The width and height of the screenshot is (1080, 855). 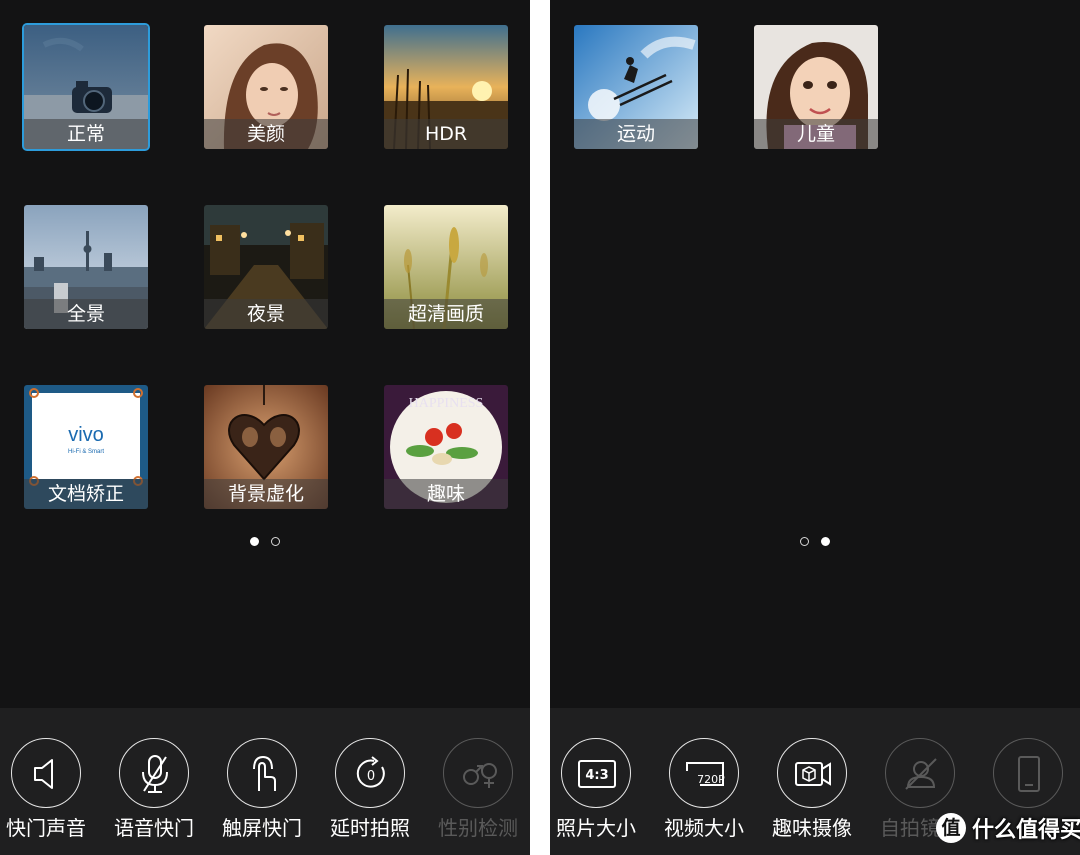 What do you see at coordinates (266, 494) in the screenshot?
I see `mode-label: 背景虚化` at bounding box center [266, 494].